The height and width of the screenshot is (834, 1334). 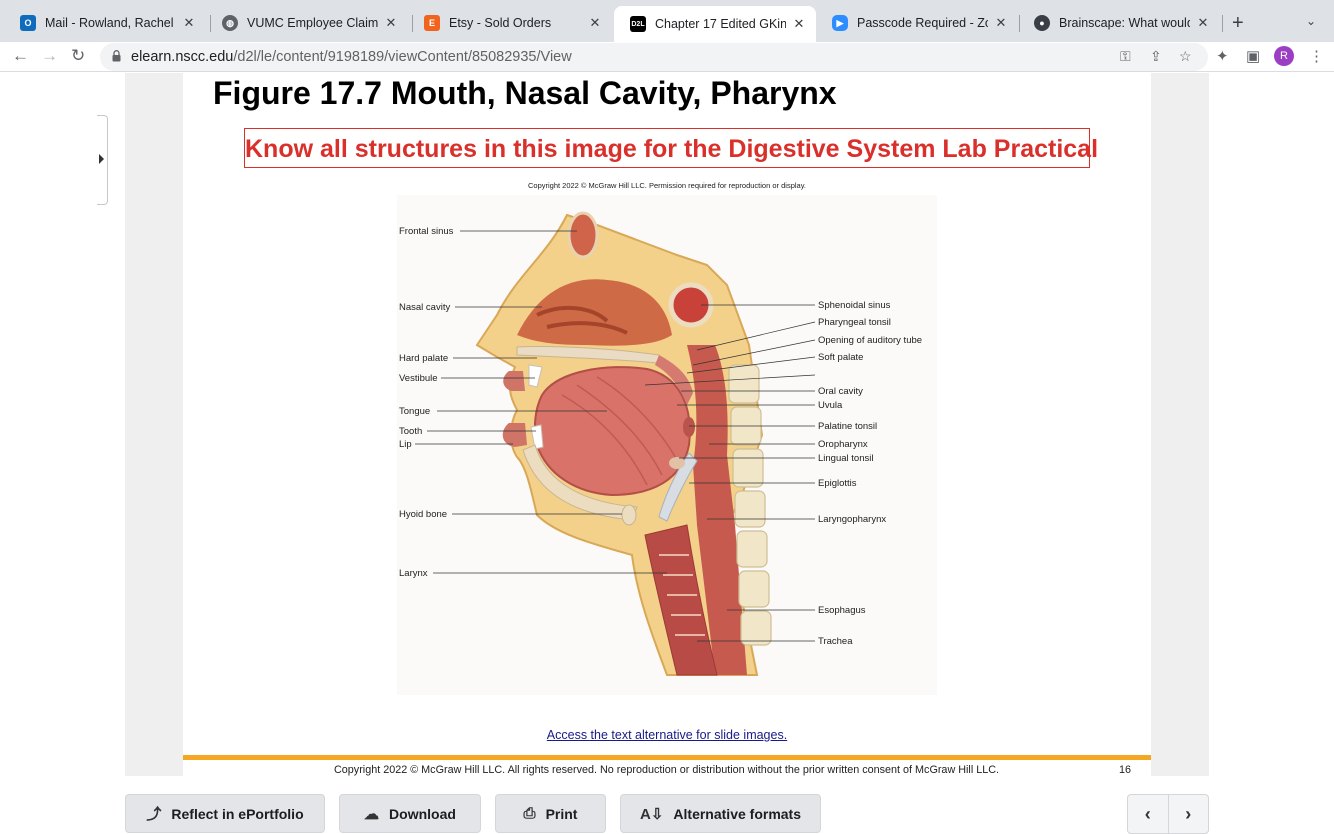 I want to click on label-tongue: Tongue, so click(x=414, y=411).